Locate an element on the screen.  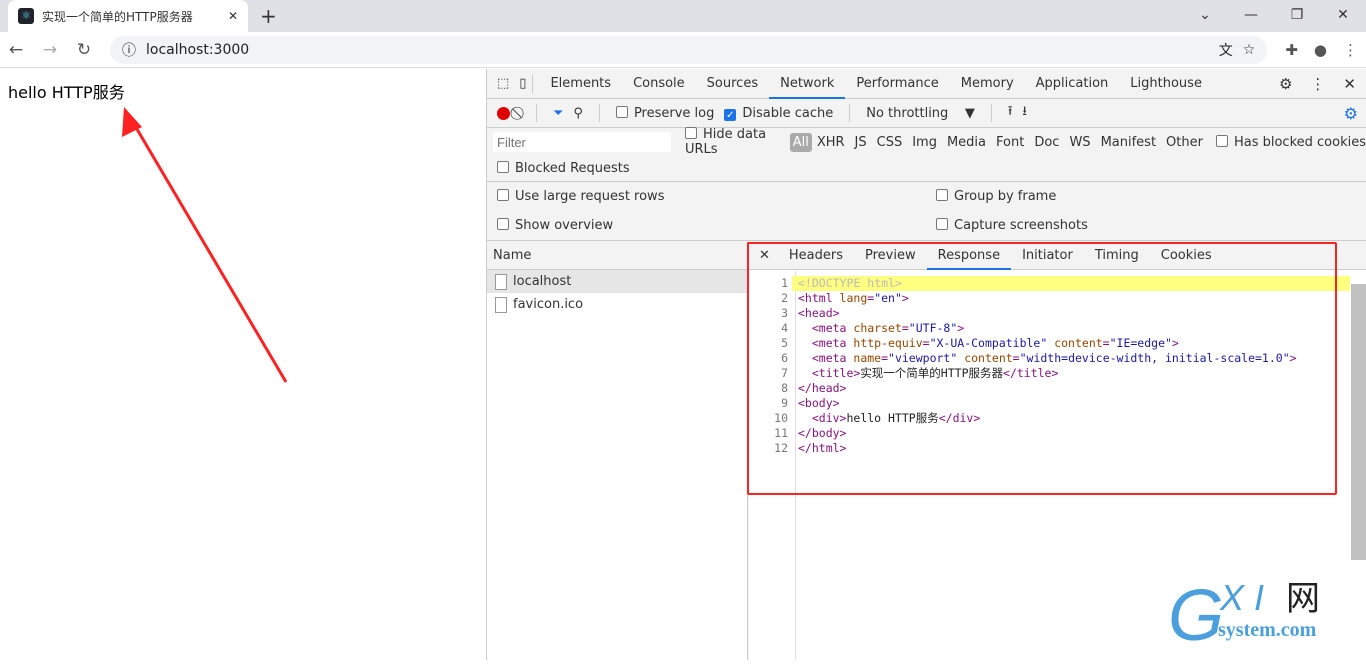
export-har-icon: ⭳ is located at coordinates (1024, 113).